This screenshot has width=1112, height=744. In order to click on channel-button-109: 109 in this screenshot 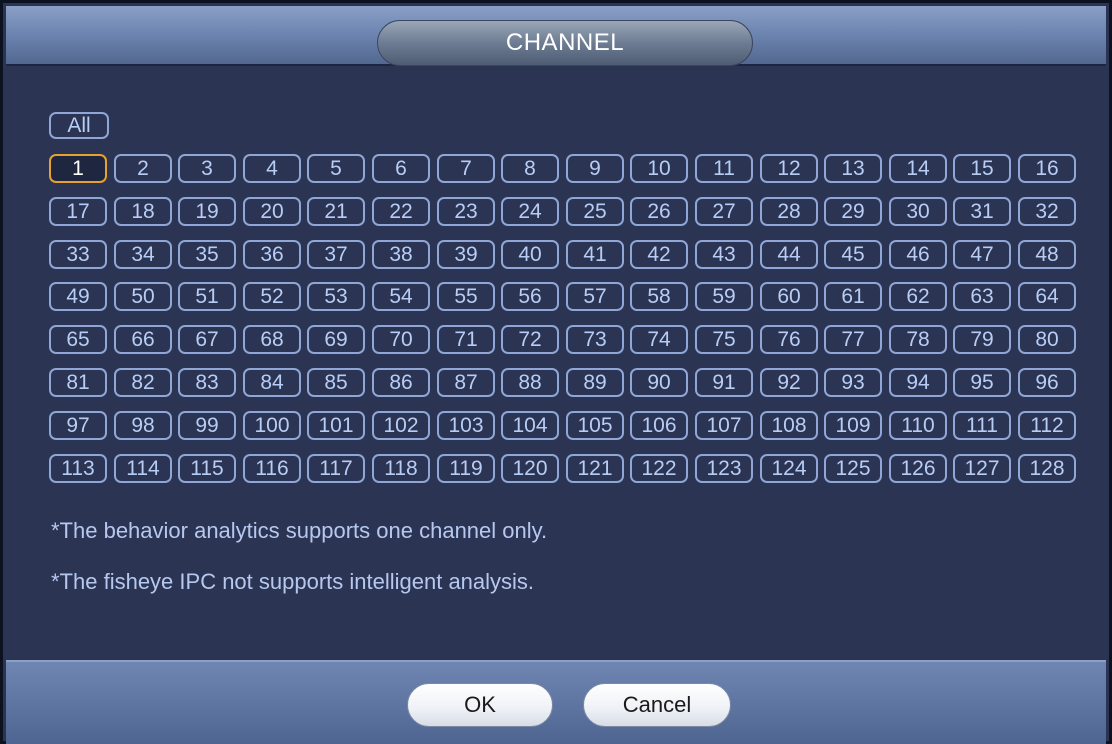, I will do `click(853, 425)`.